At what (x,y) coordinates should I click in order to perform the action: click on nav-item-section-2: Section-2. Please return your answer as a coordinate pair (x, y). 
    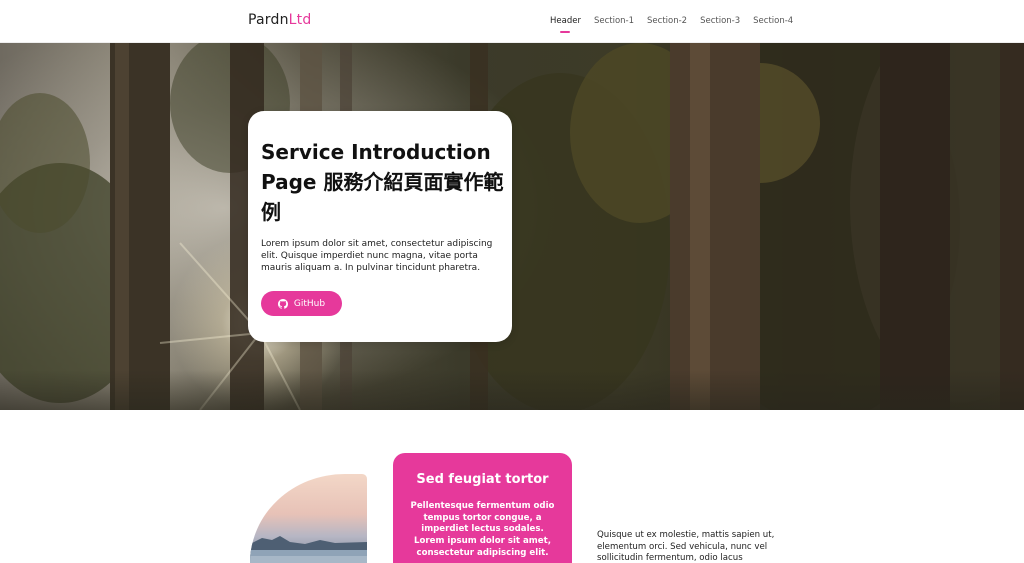
    Looking at the image, I should click on (667, 21).